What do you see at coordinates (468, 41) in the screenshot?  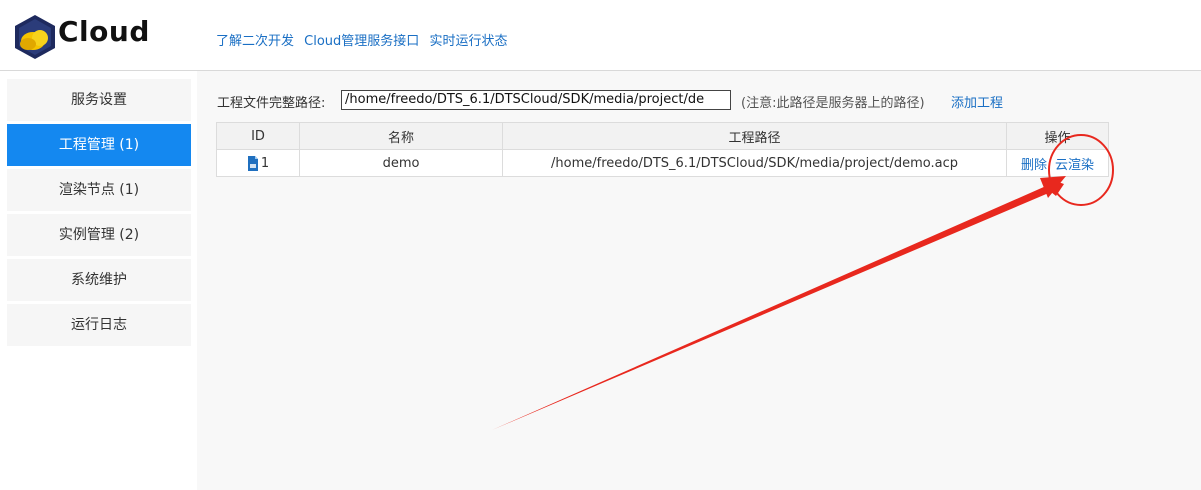 I see `nav-link-status: 实时运行状态` at bounding box center [468, 41].